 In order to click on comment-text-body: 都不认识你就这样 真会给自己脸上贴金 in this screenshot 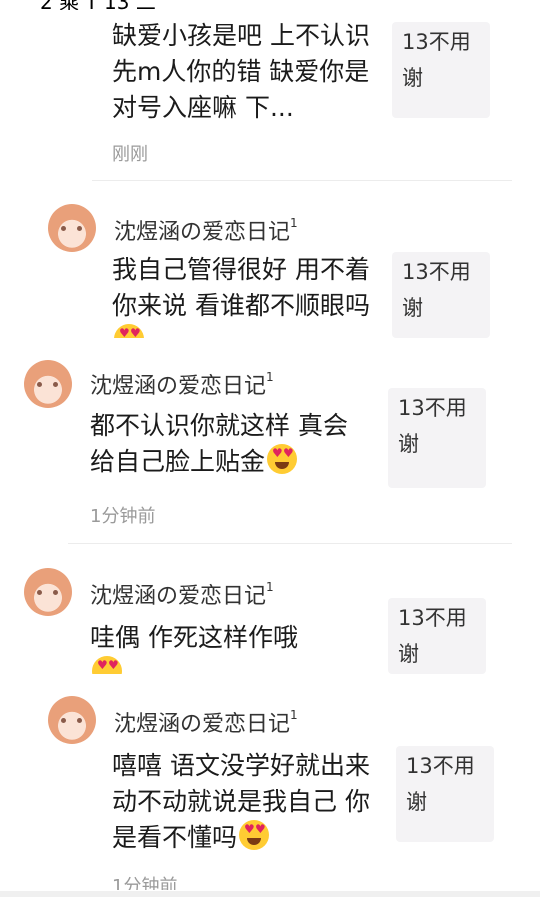, I will do `click(219, 443)`.